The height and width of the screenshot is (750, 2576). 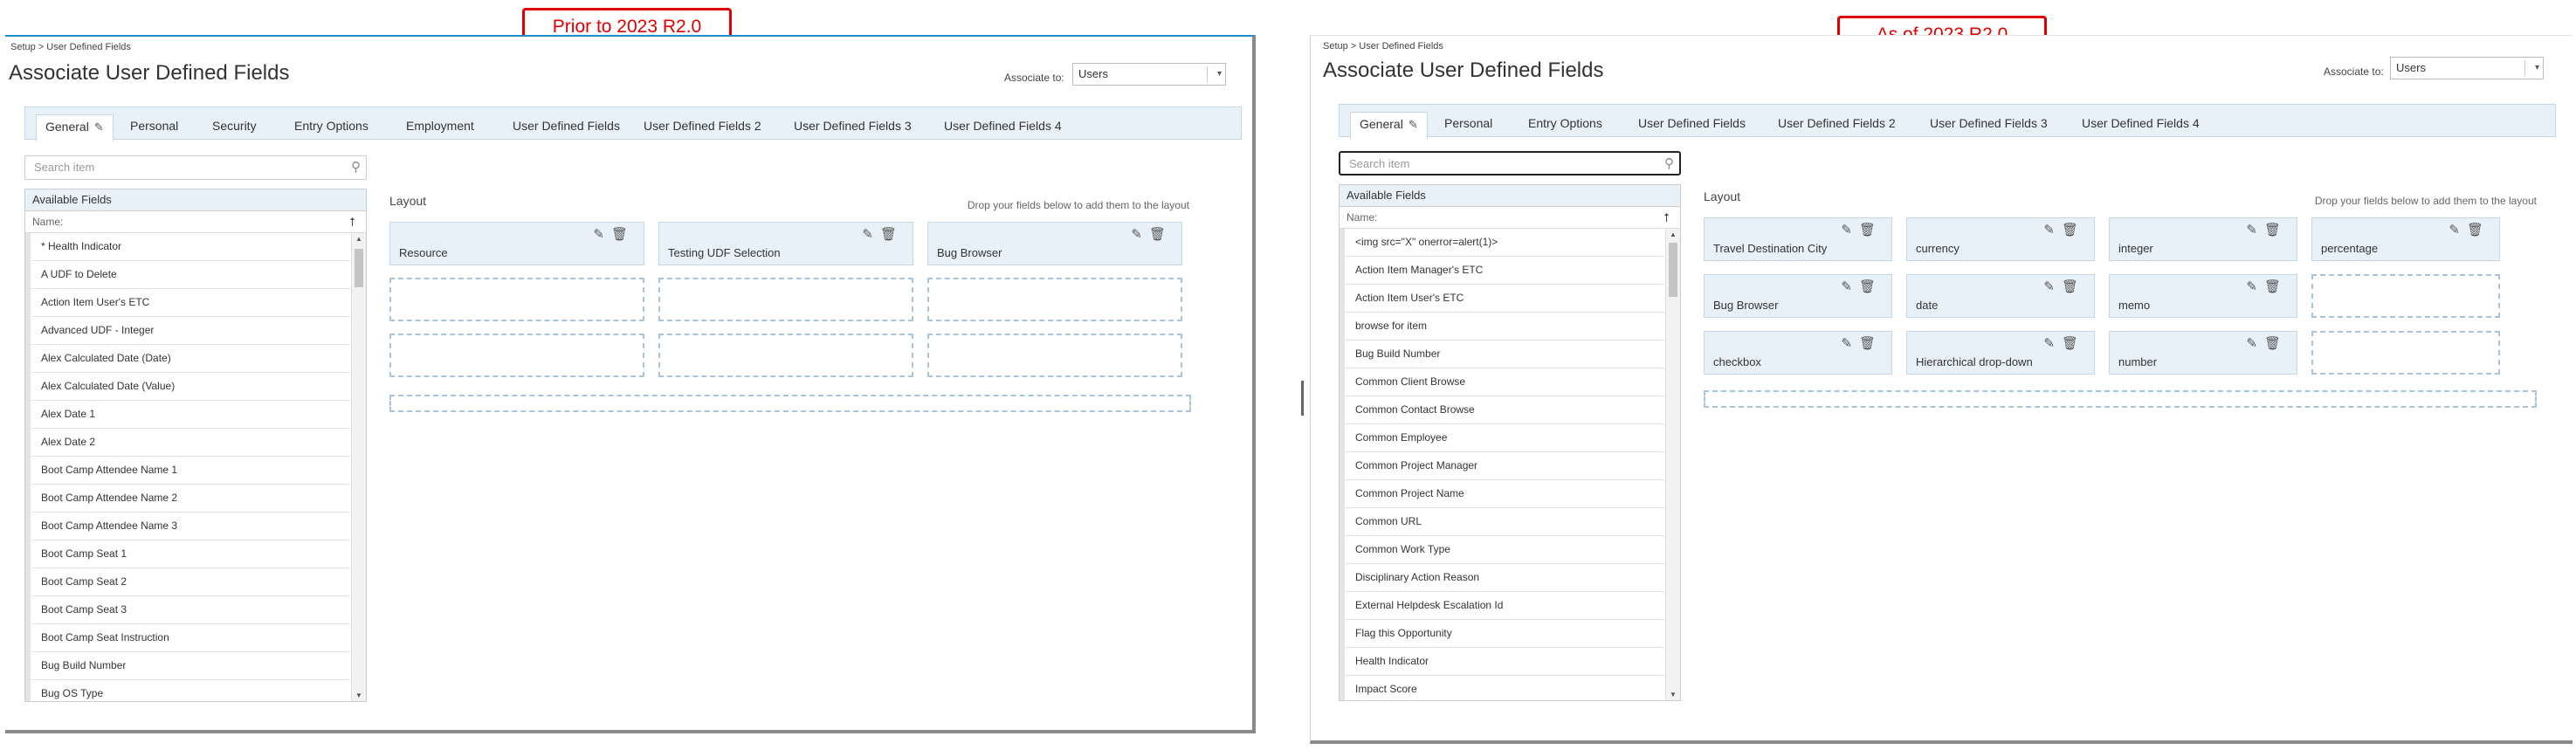 What do you see at coordinates (516, 243) in the screenshot?
I see `layout-field: Resource ✎🗑` at bounding box center [516, 243].